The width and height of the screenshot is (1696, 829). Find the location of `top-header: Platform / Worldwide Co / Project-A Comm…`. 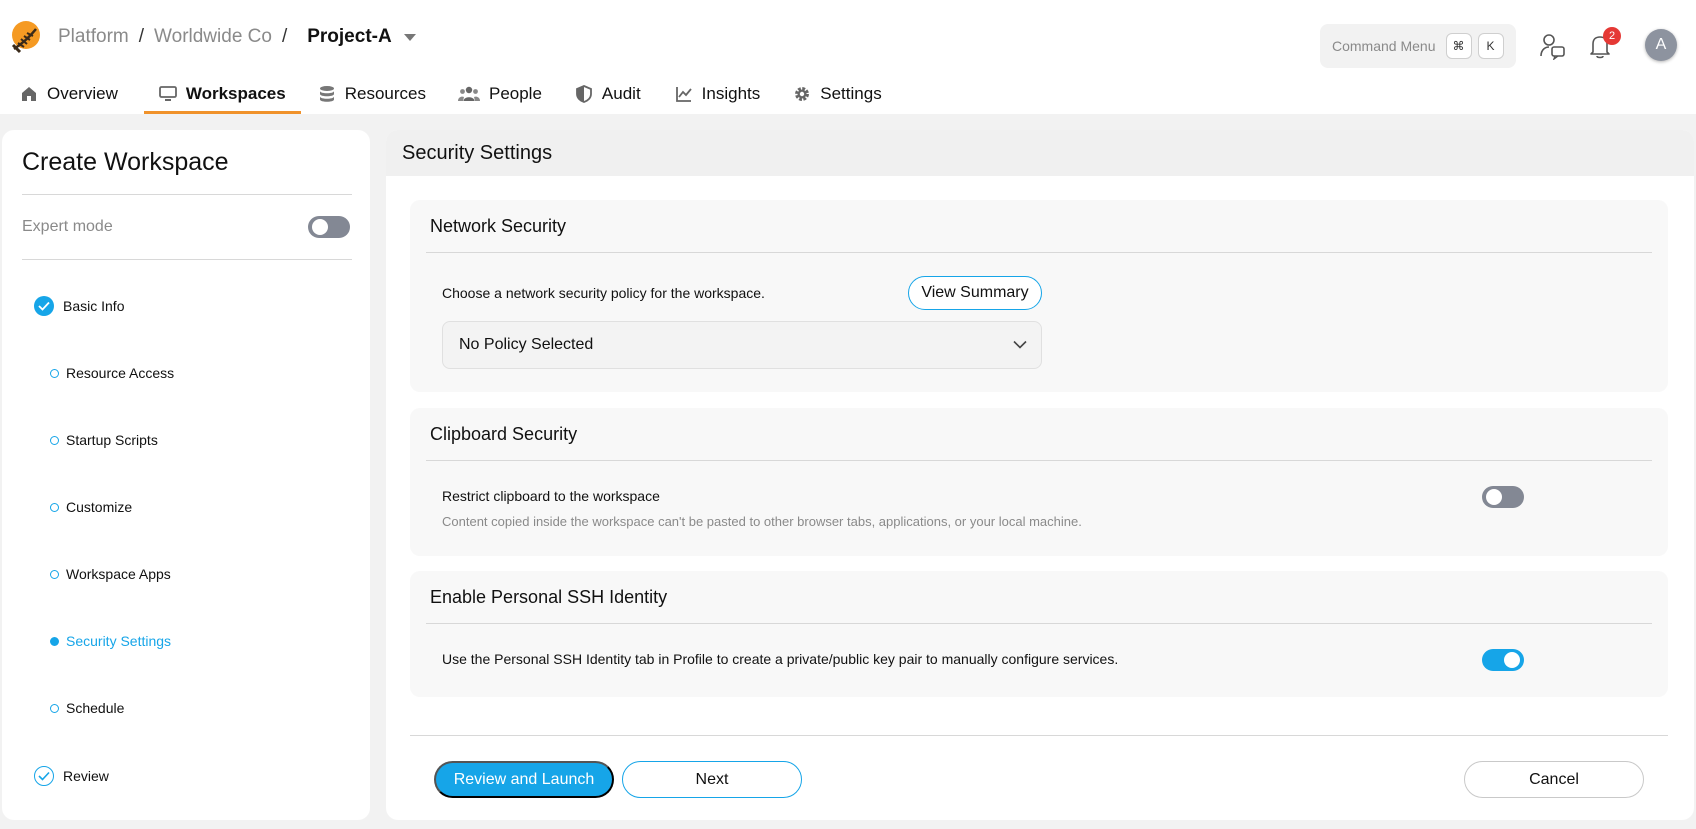

top-header: Platform / Worldwide Co / Project-A Comm… is located at coordinates (848, 57).